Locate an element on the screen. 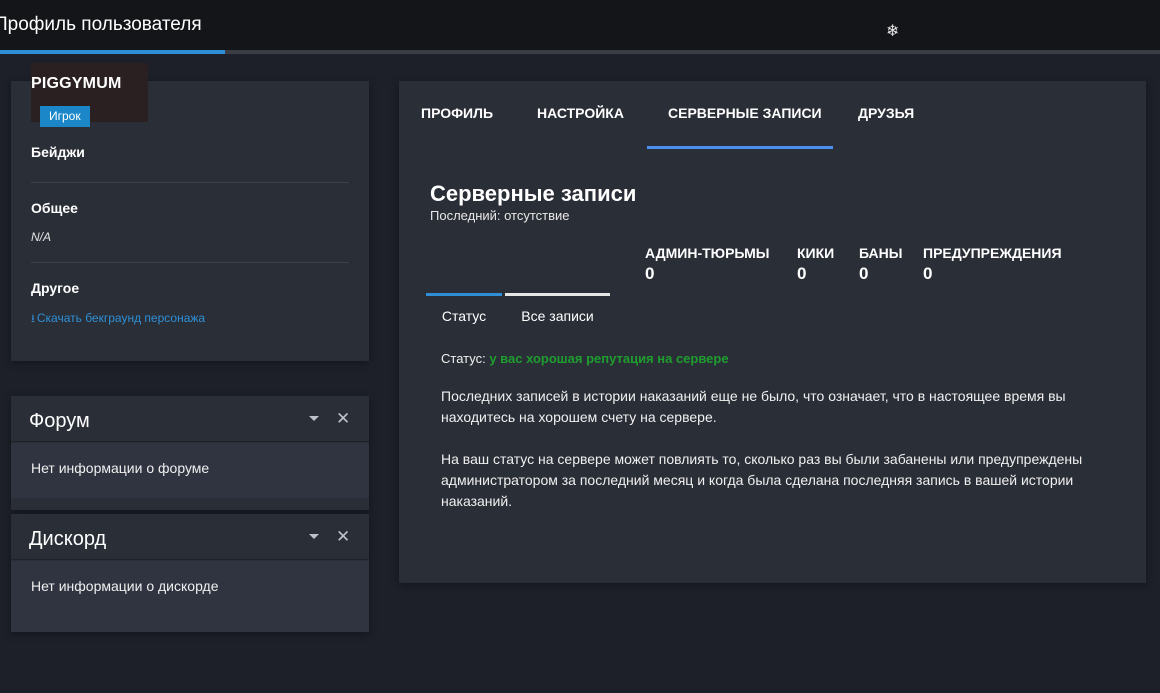  forum-widget-body: Нет информации о форуме is located at coordinates (190, 470).